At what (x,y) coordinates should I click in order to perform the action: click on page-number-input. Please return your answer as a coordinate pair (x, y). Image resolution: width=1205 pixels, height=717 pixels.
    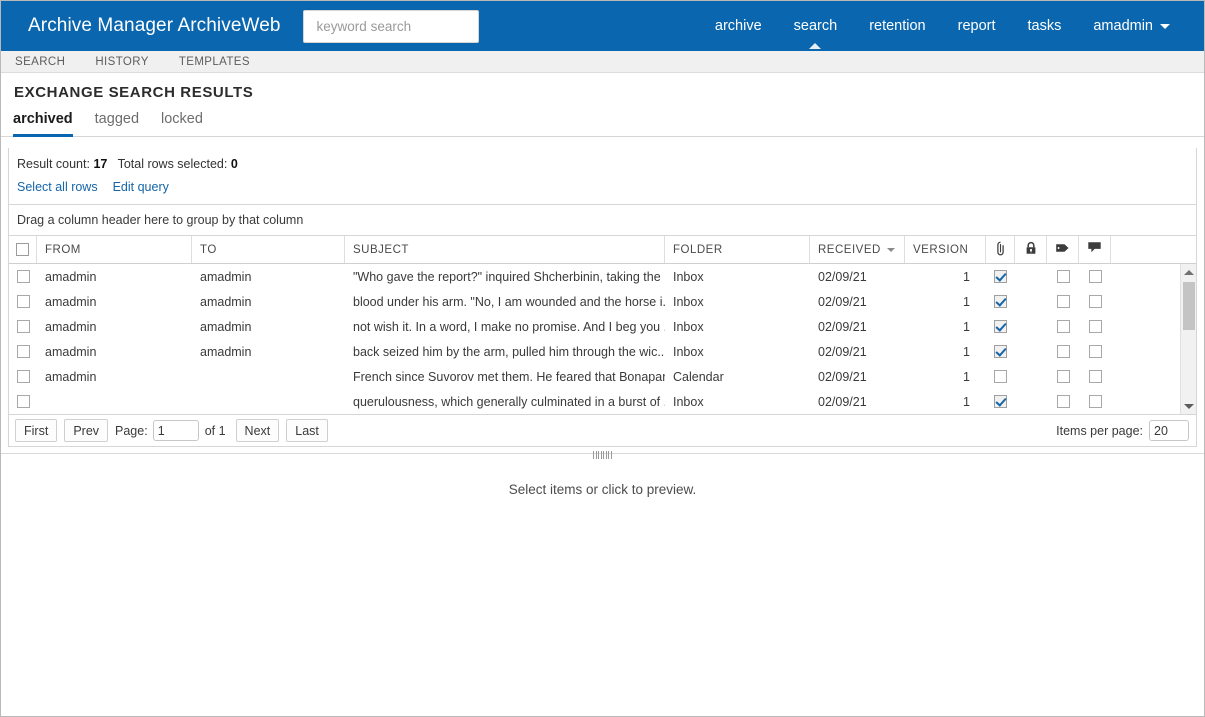
    Looking at the image, I should click on (175, 430).